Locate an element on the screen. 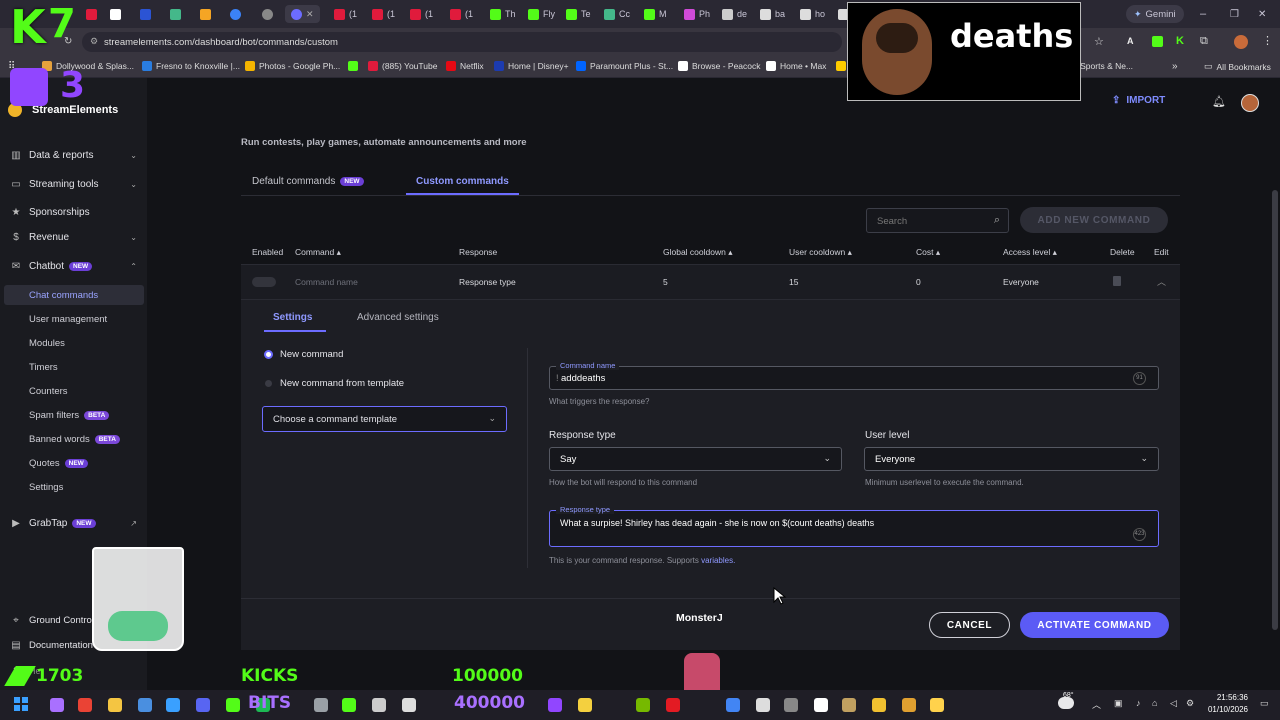 The height and width of the screenshot is (720, 1280). command-name-field: ! adddeaths 91 is located at coordinates (854, 378).